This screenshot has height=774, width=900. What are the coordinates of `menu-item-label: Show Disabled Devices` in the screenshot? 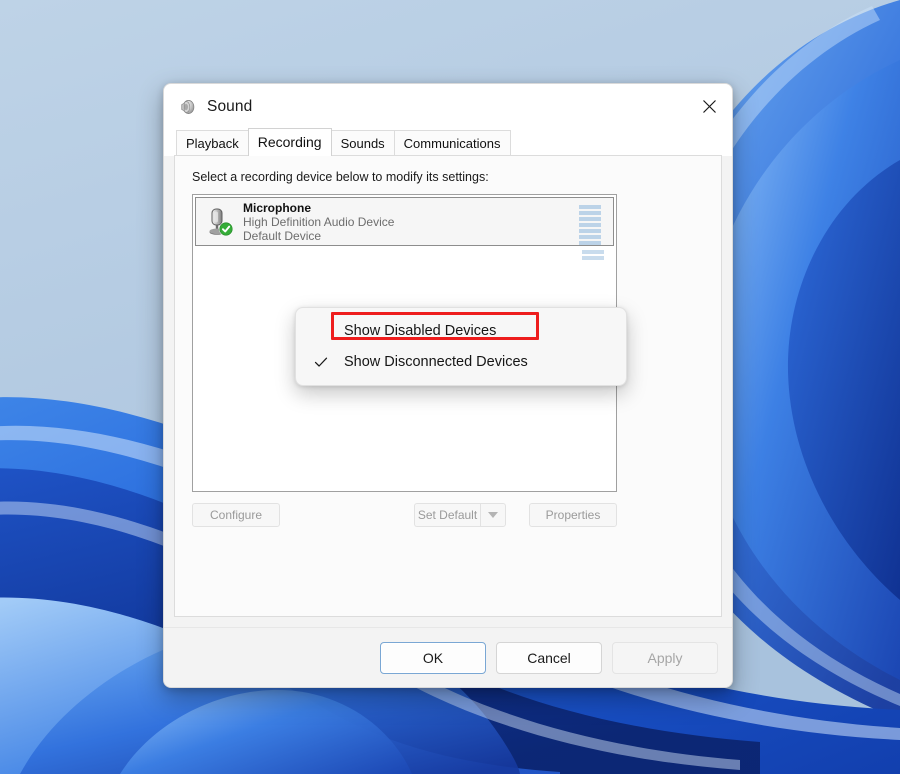 It's located at (420, 330).